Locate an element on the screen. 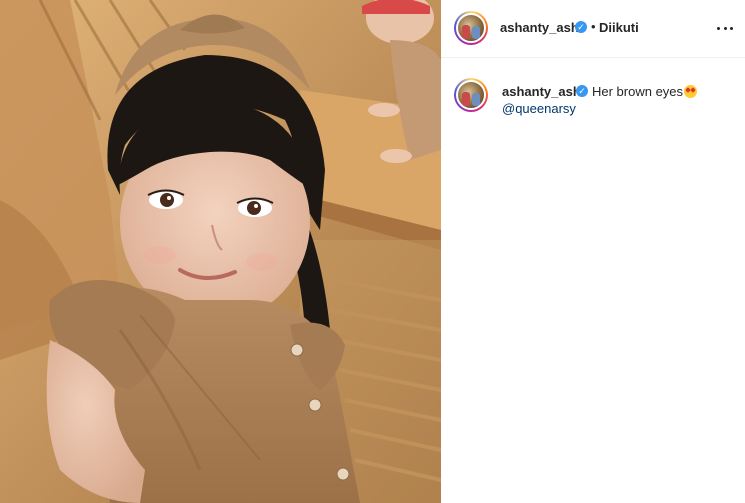 This screenshot has height=503, width=745. caption-text: Her brown eyes is located at coordinates (638, 91).